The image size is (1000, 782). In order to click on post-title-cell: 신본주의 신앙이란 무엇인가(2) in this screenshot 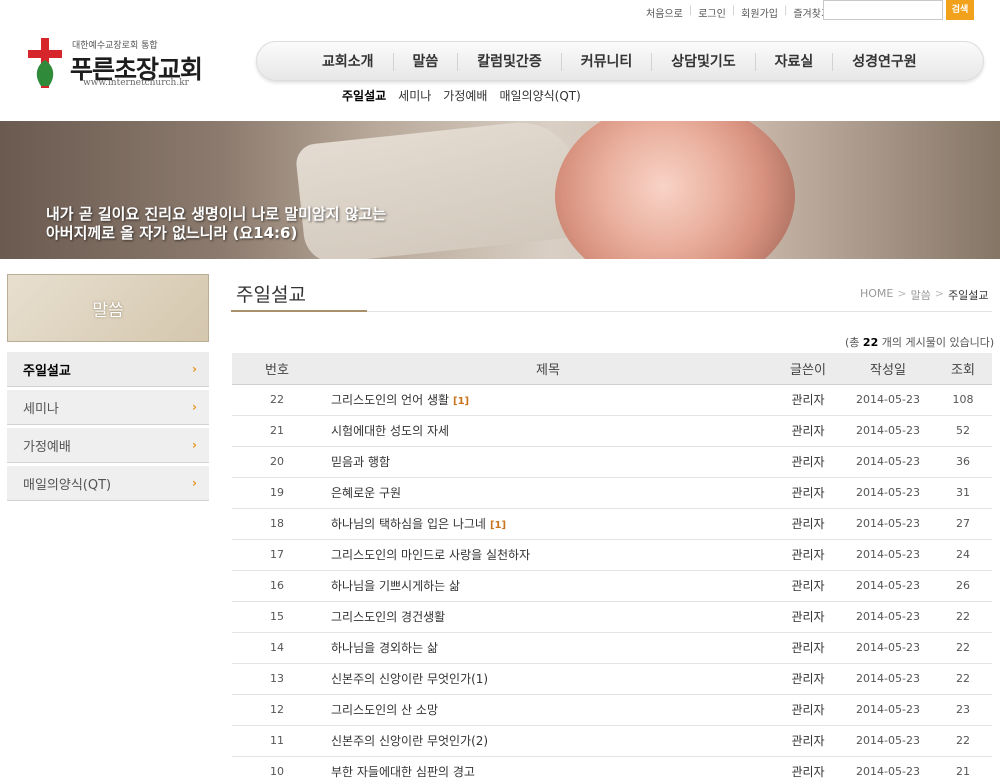, I will do `click(548, 741)`.